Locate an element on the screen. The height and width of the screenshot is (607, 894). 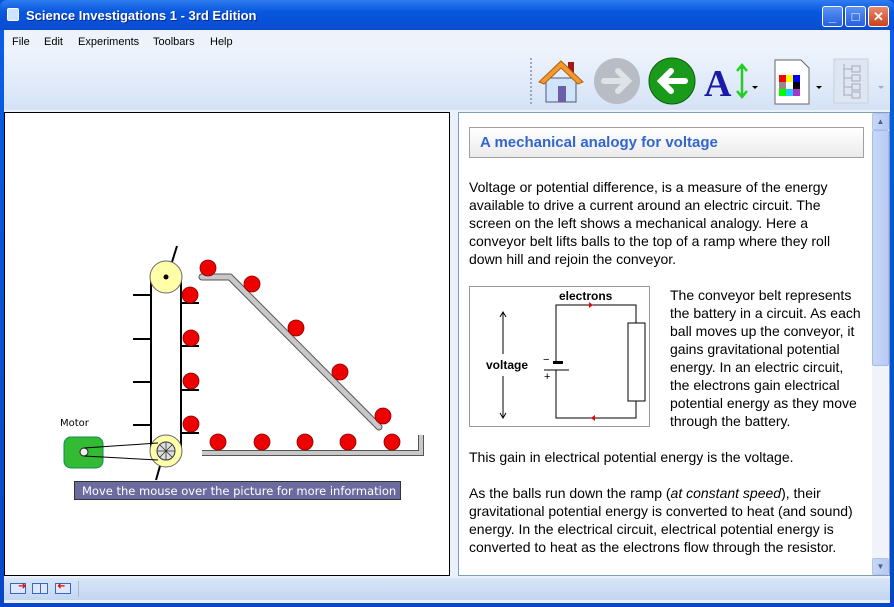
forward-arrow-icon is located at coordinates (617, 81).